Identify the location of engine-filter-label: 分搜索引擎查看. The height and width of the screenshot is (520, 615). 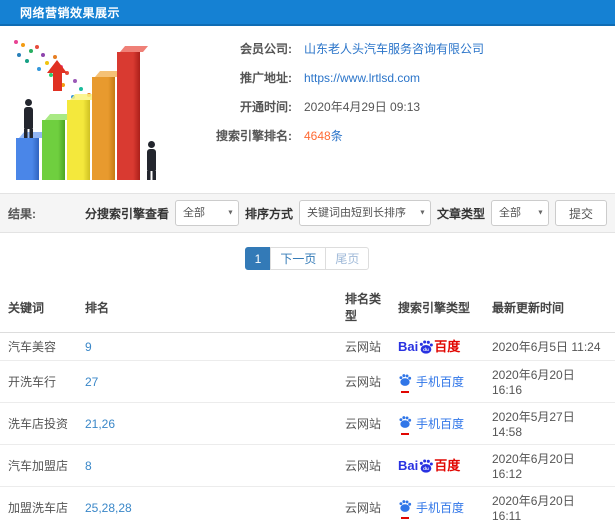
(126, 213).